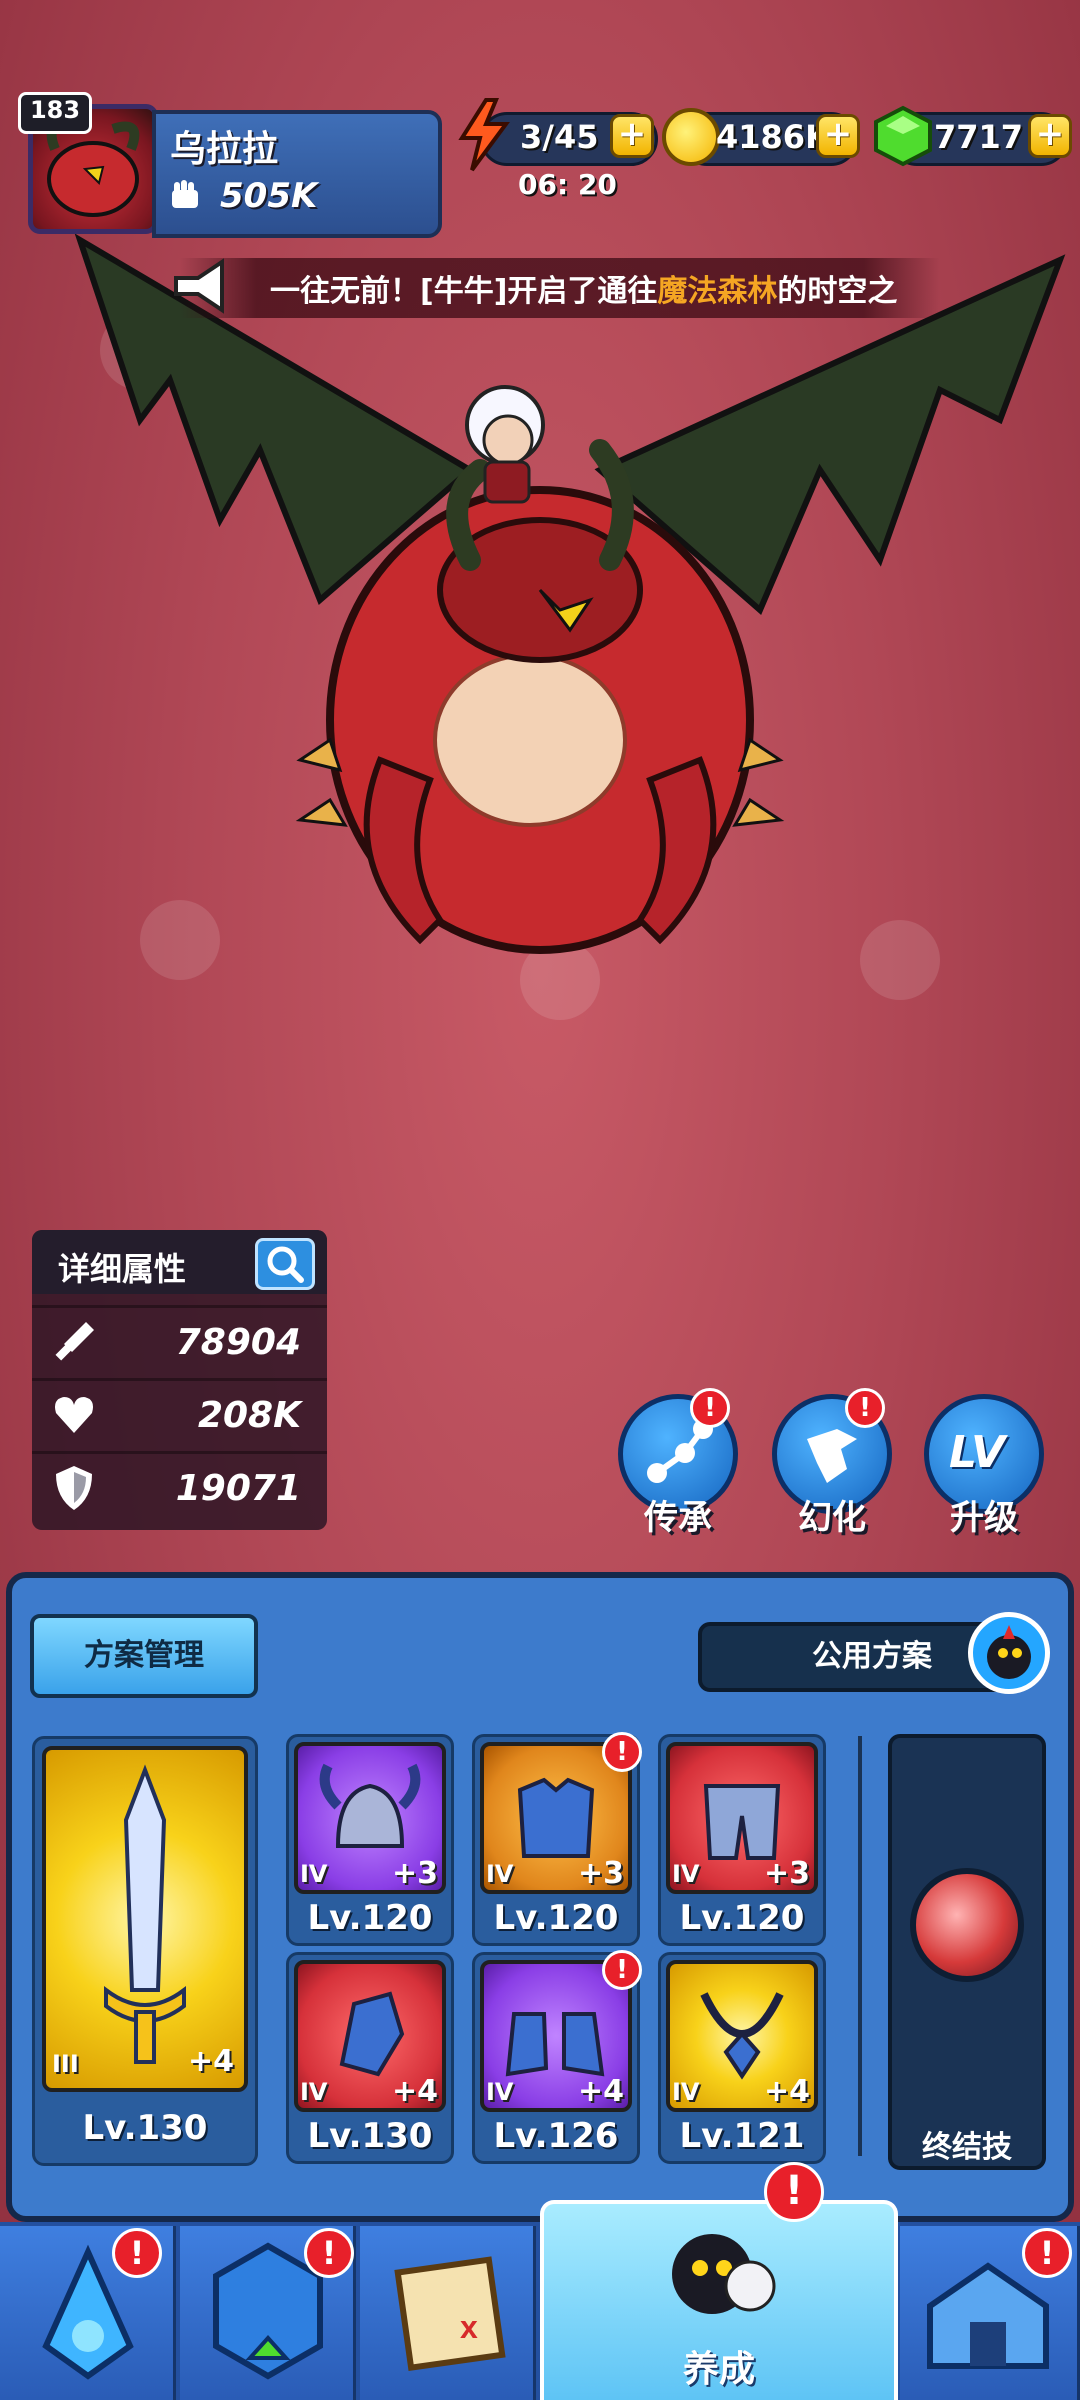  Describe the element at coordinates (686, 1874) in the screenshot. I see `pants-tier: IV` at that location.